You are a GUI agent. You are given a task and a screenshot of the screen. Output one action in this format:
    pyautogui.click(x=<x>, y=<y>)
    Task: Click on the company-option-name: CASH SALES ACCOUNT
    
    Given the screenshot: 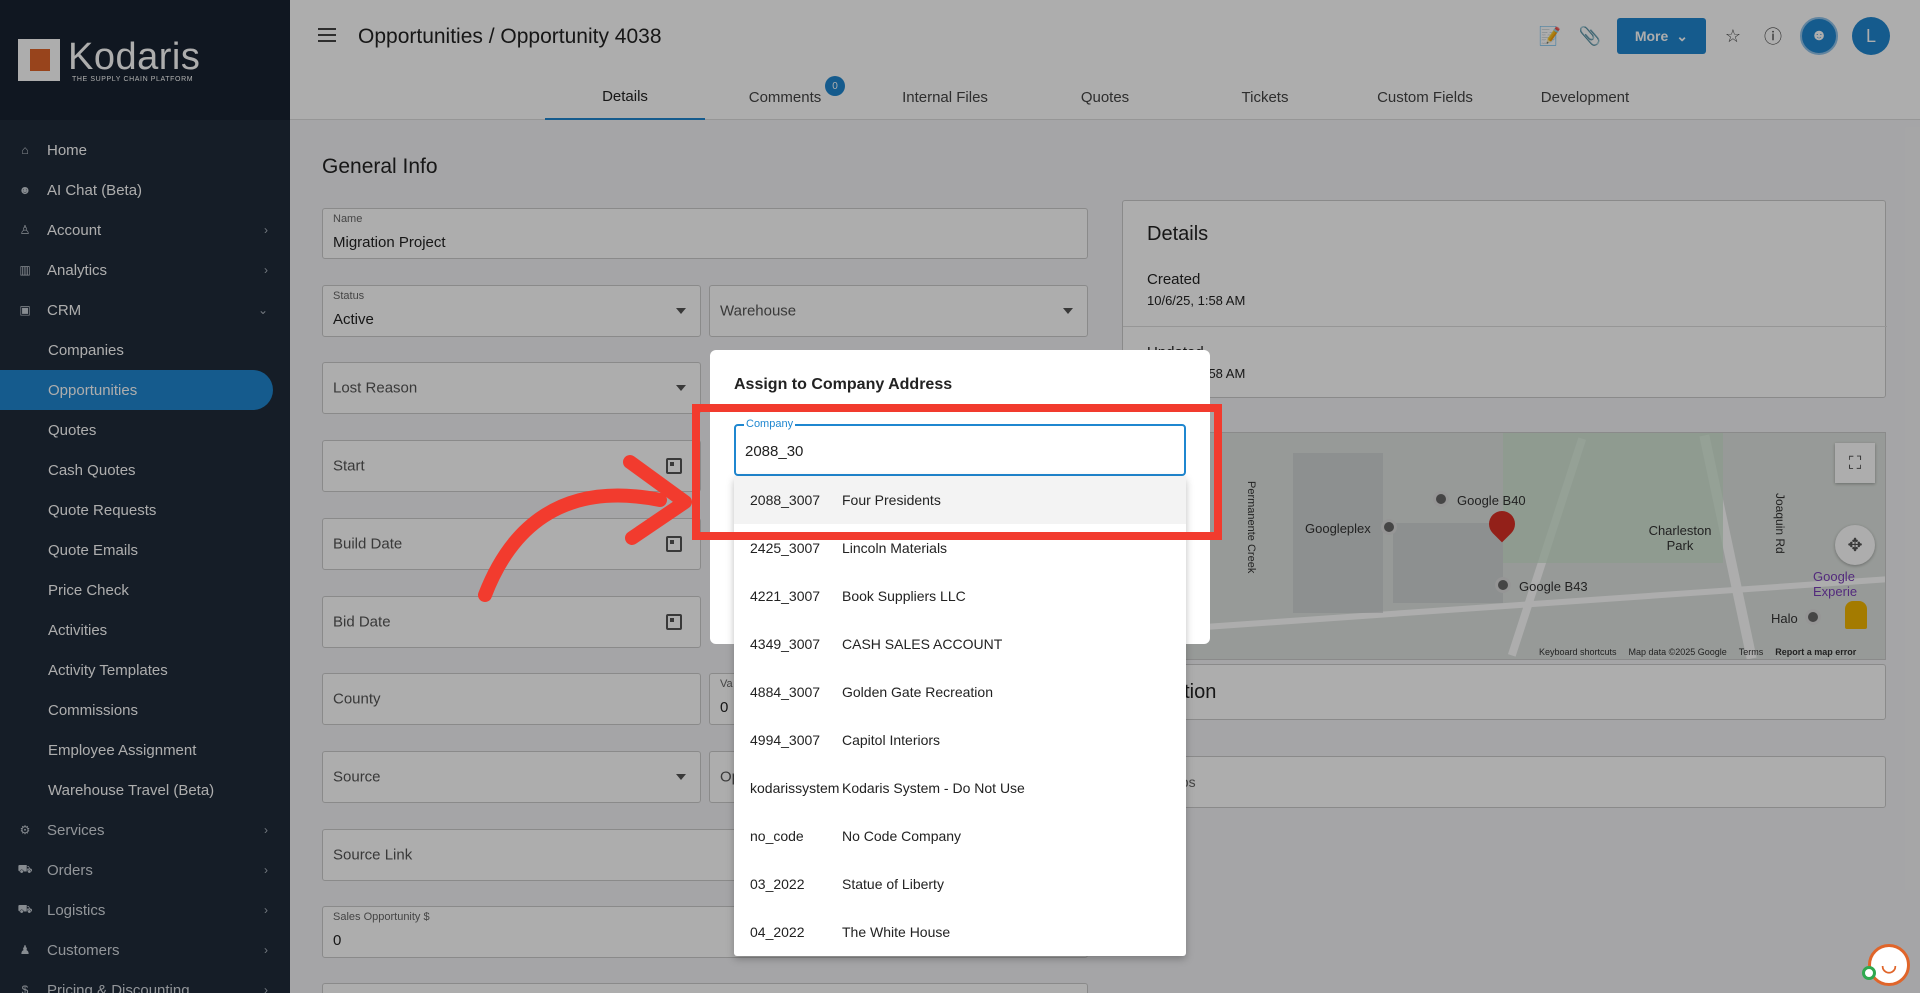 What is the action you would take?
    pyautogui.click(x=922, y=644)
    